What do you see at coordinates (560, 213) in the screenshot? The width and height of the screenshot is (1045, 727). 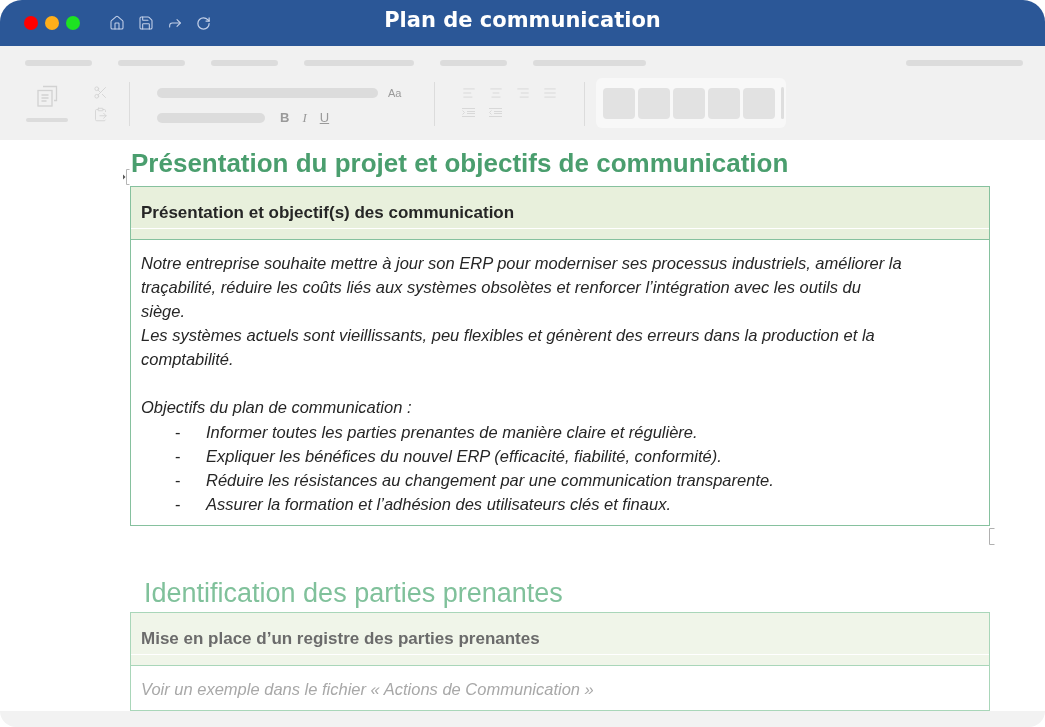 I see `table-header-cell: Présentation et objectif(s) des communication` at bounding box center [560, 213].